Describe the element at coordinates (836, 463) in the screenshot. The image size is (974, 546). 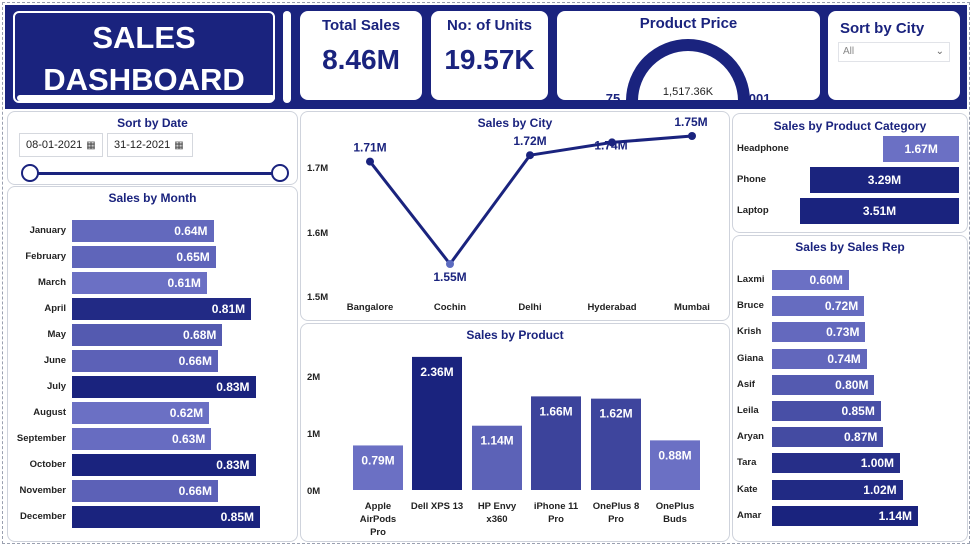
I see `bar: 1.00M` at that location.